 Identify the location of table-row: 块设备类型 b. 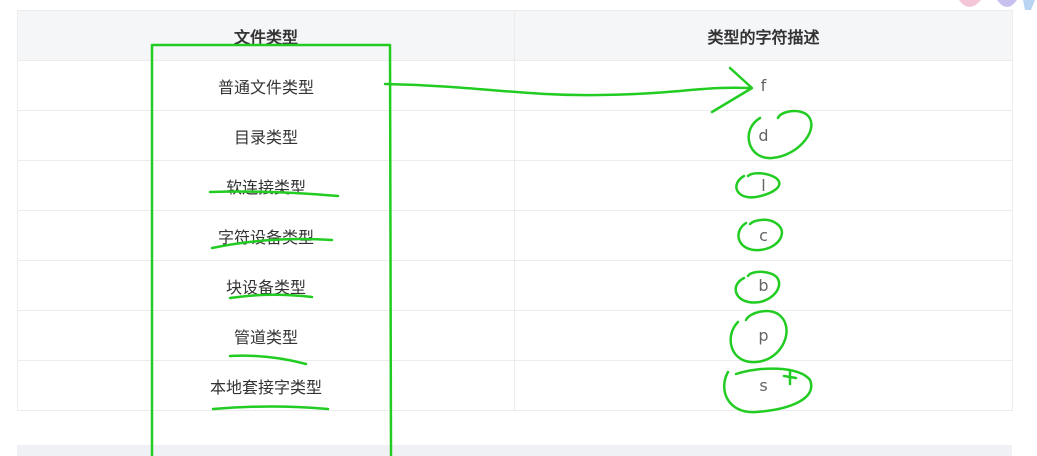
(515, 285).